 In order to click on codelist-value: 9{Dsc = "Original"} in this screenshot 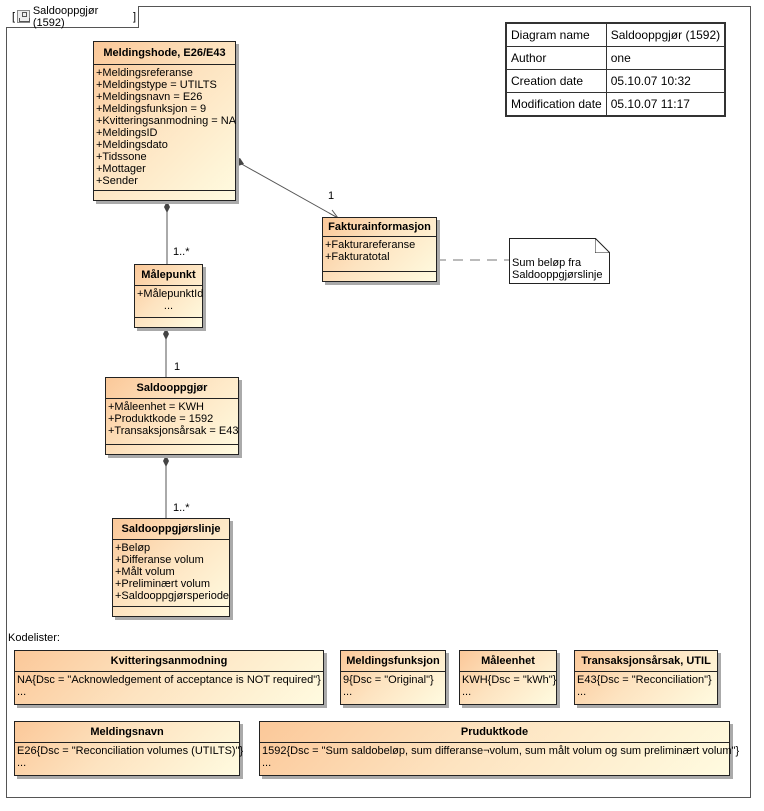, I will do `click(388, 680)`.